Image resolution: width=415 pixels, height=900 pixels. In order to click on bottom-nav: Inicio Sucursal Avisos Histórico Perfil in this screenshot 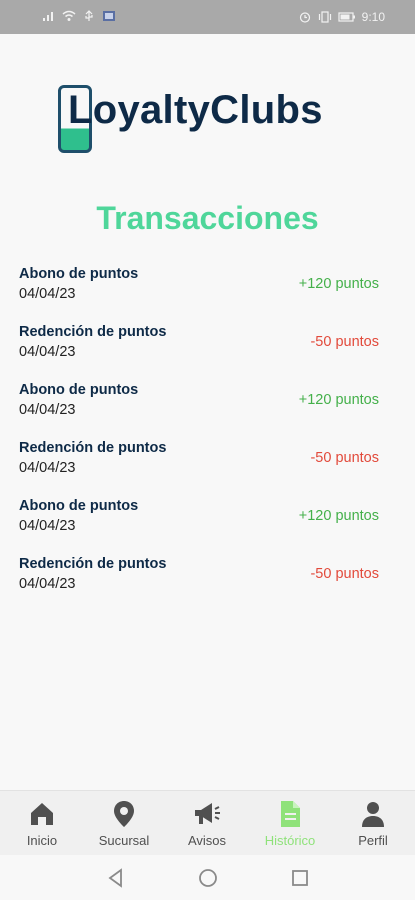, I will do `click(207, 822)`.